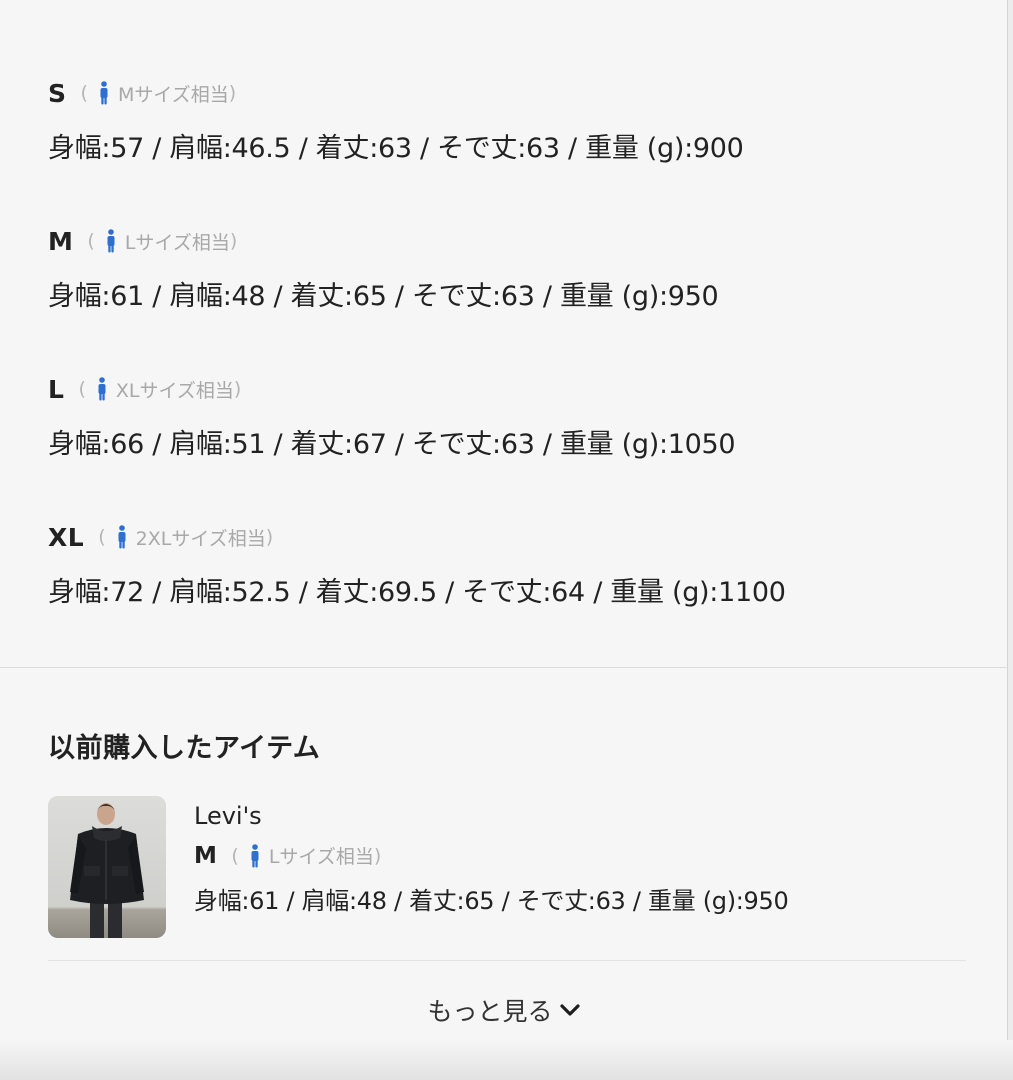  What do you see at coordinates (506, 1060) in the screenshot?
I see `bottom-shadow` at bounding box center [506, 1060].